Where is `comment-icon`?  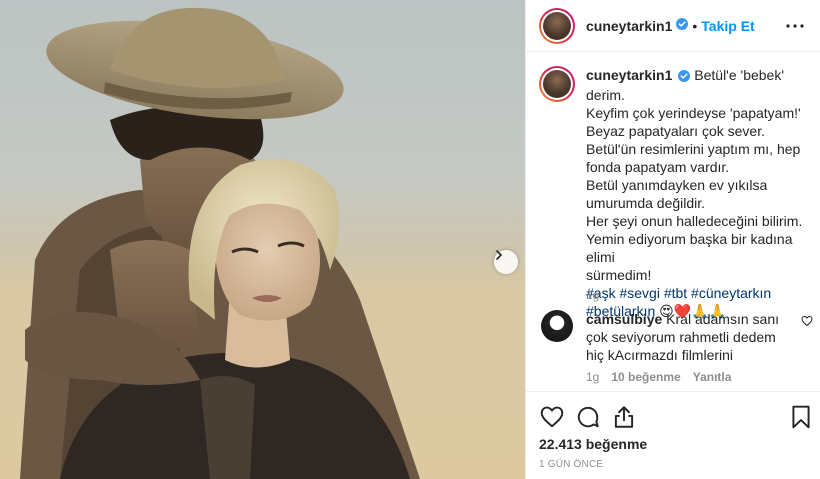 comment-icon is located at coordinates (588, 417).